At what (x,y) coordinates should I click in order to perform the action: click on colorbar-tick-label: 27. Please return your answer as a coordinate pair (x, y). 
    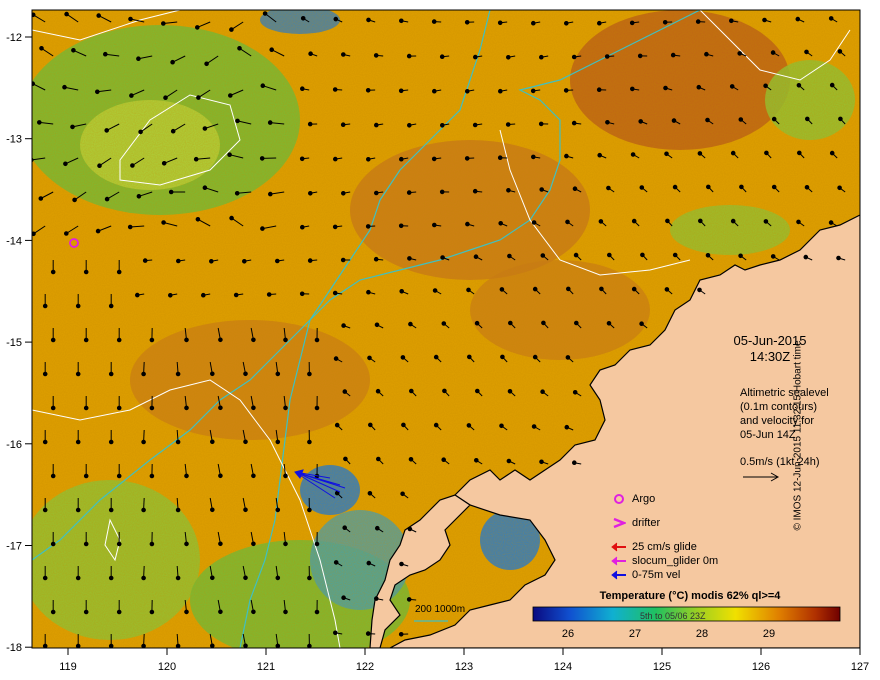
    Looking at the image, I should click on (635, 634).